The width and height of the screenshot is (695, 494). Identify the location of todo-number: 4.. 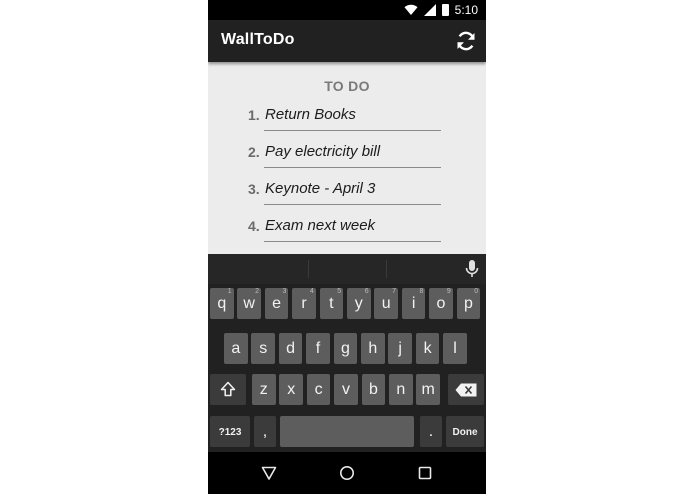
(254, 226).